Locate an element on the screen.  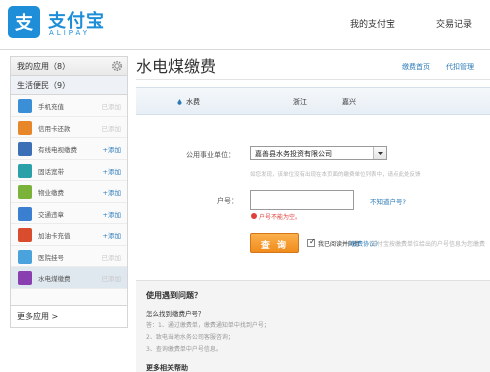
sidebar-item-credit-card: 信用卡还款 已添加 is located at coordinates (69, 127).